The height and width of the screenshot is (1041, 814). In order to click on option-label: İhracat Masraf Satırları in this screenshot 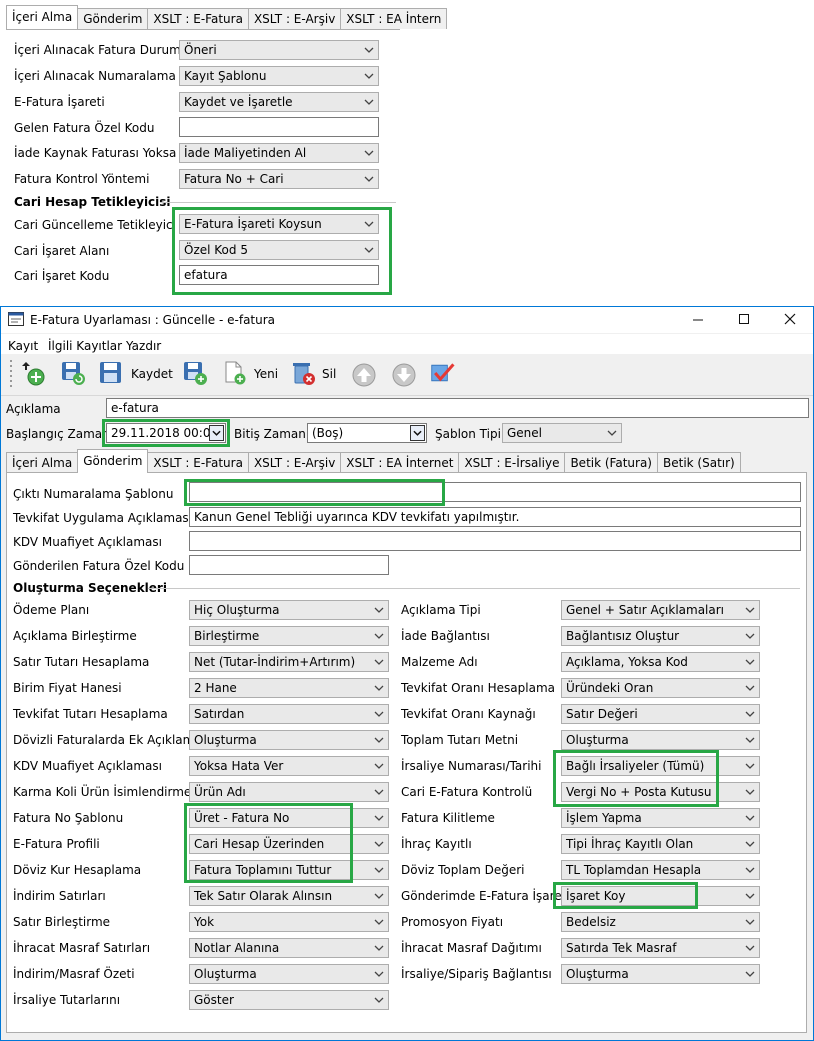, I will do `click(82, 948)`.